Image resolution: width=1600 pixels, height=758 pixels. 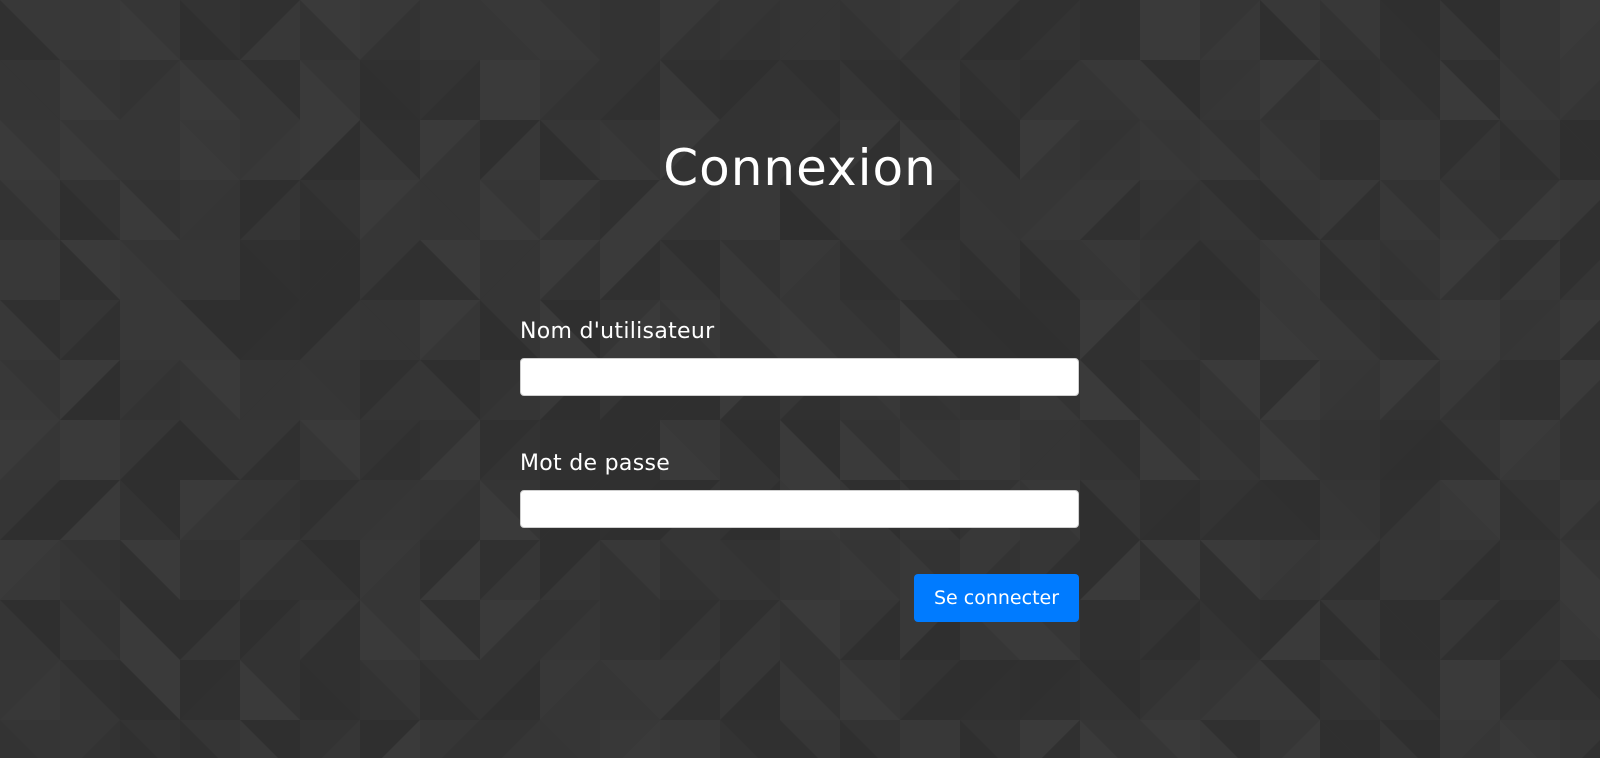 I want to click on password-field, so click(x=799, y=509).